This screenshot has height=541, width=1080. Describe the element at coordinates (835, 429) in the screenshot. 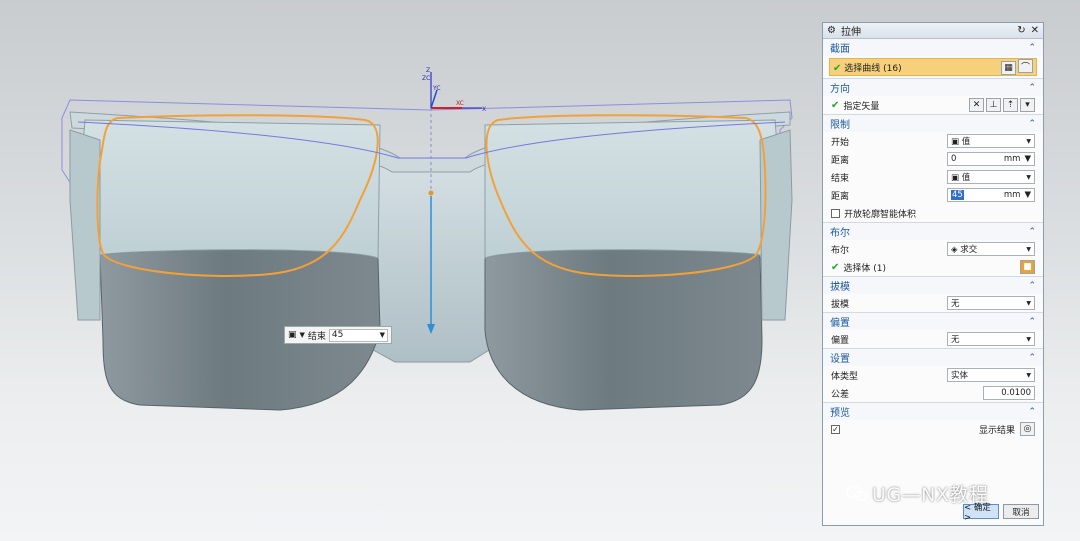

I see `preview-checkbox: ✓` at that location.